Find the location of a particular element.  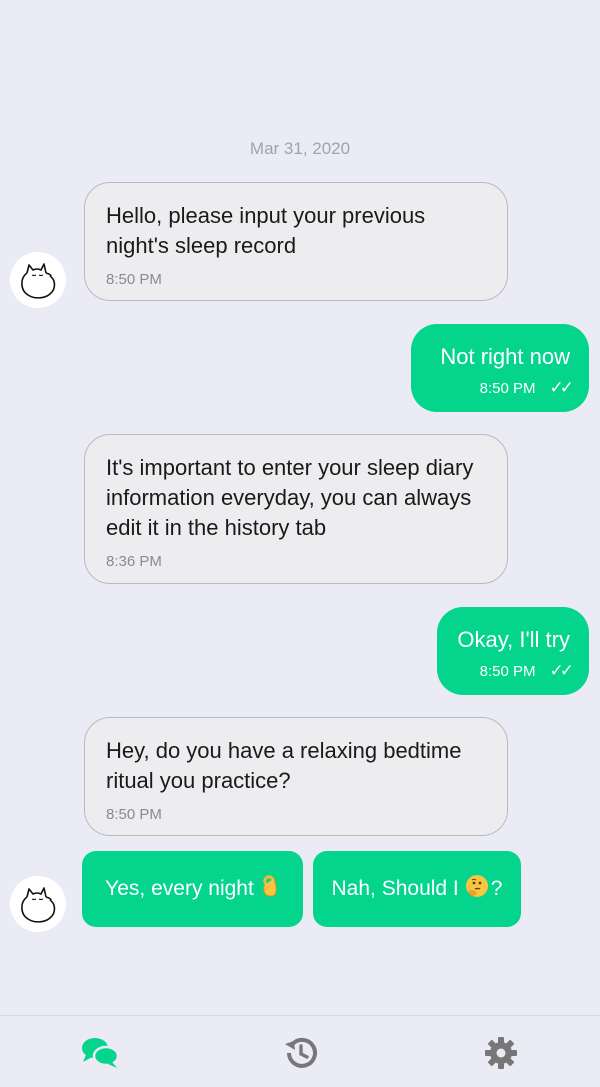

thinking-face-icon is located at coordinates (477, 889).